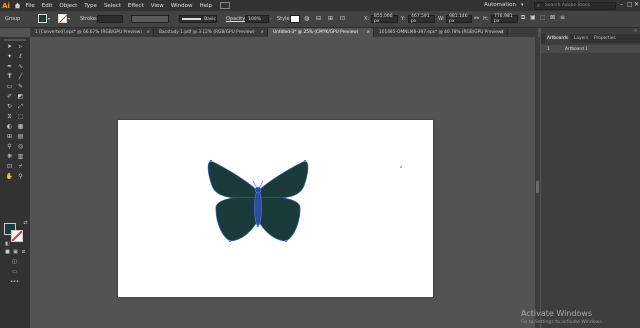  What do you see at coordinates (20, 116) in the screenshot?
I see `free-transform-tool-icon: ⬚` at bounding box center [20, 116].